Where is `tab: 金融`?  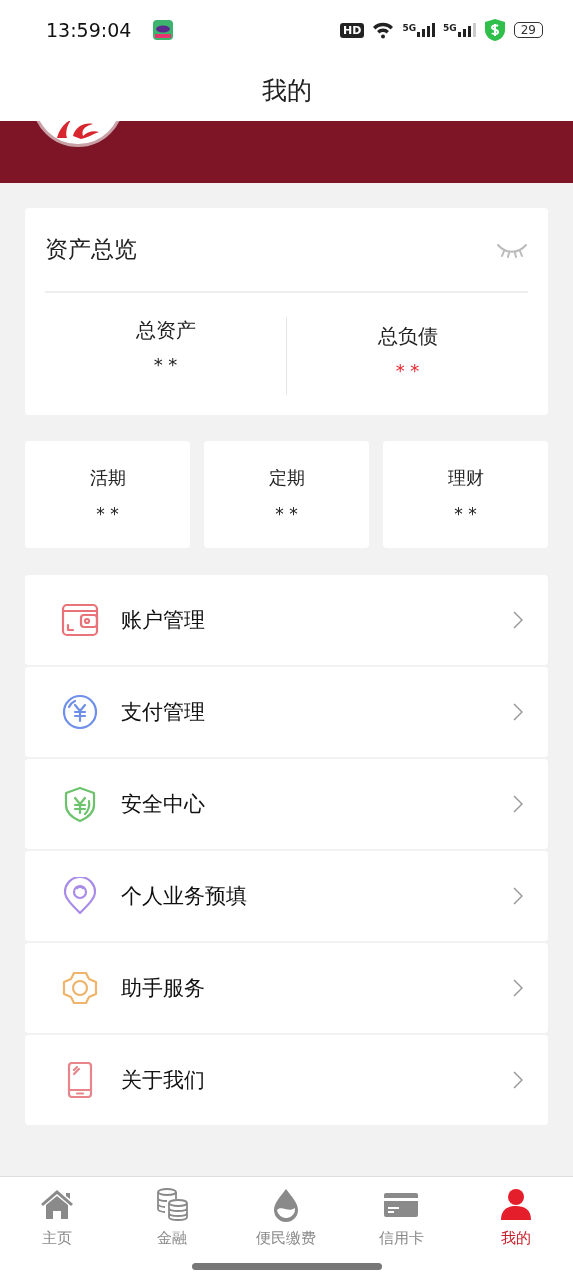 tab: 金融 is located at coordinates (172, 1233).